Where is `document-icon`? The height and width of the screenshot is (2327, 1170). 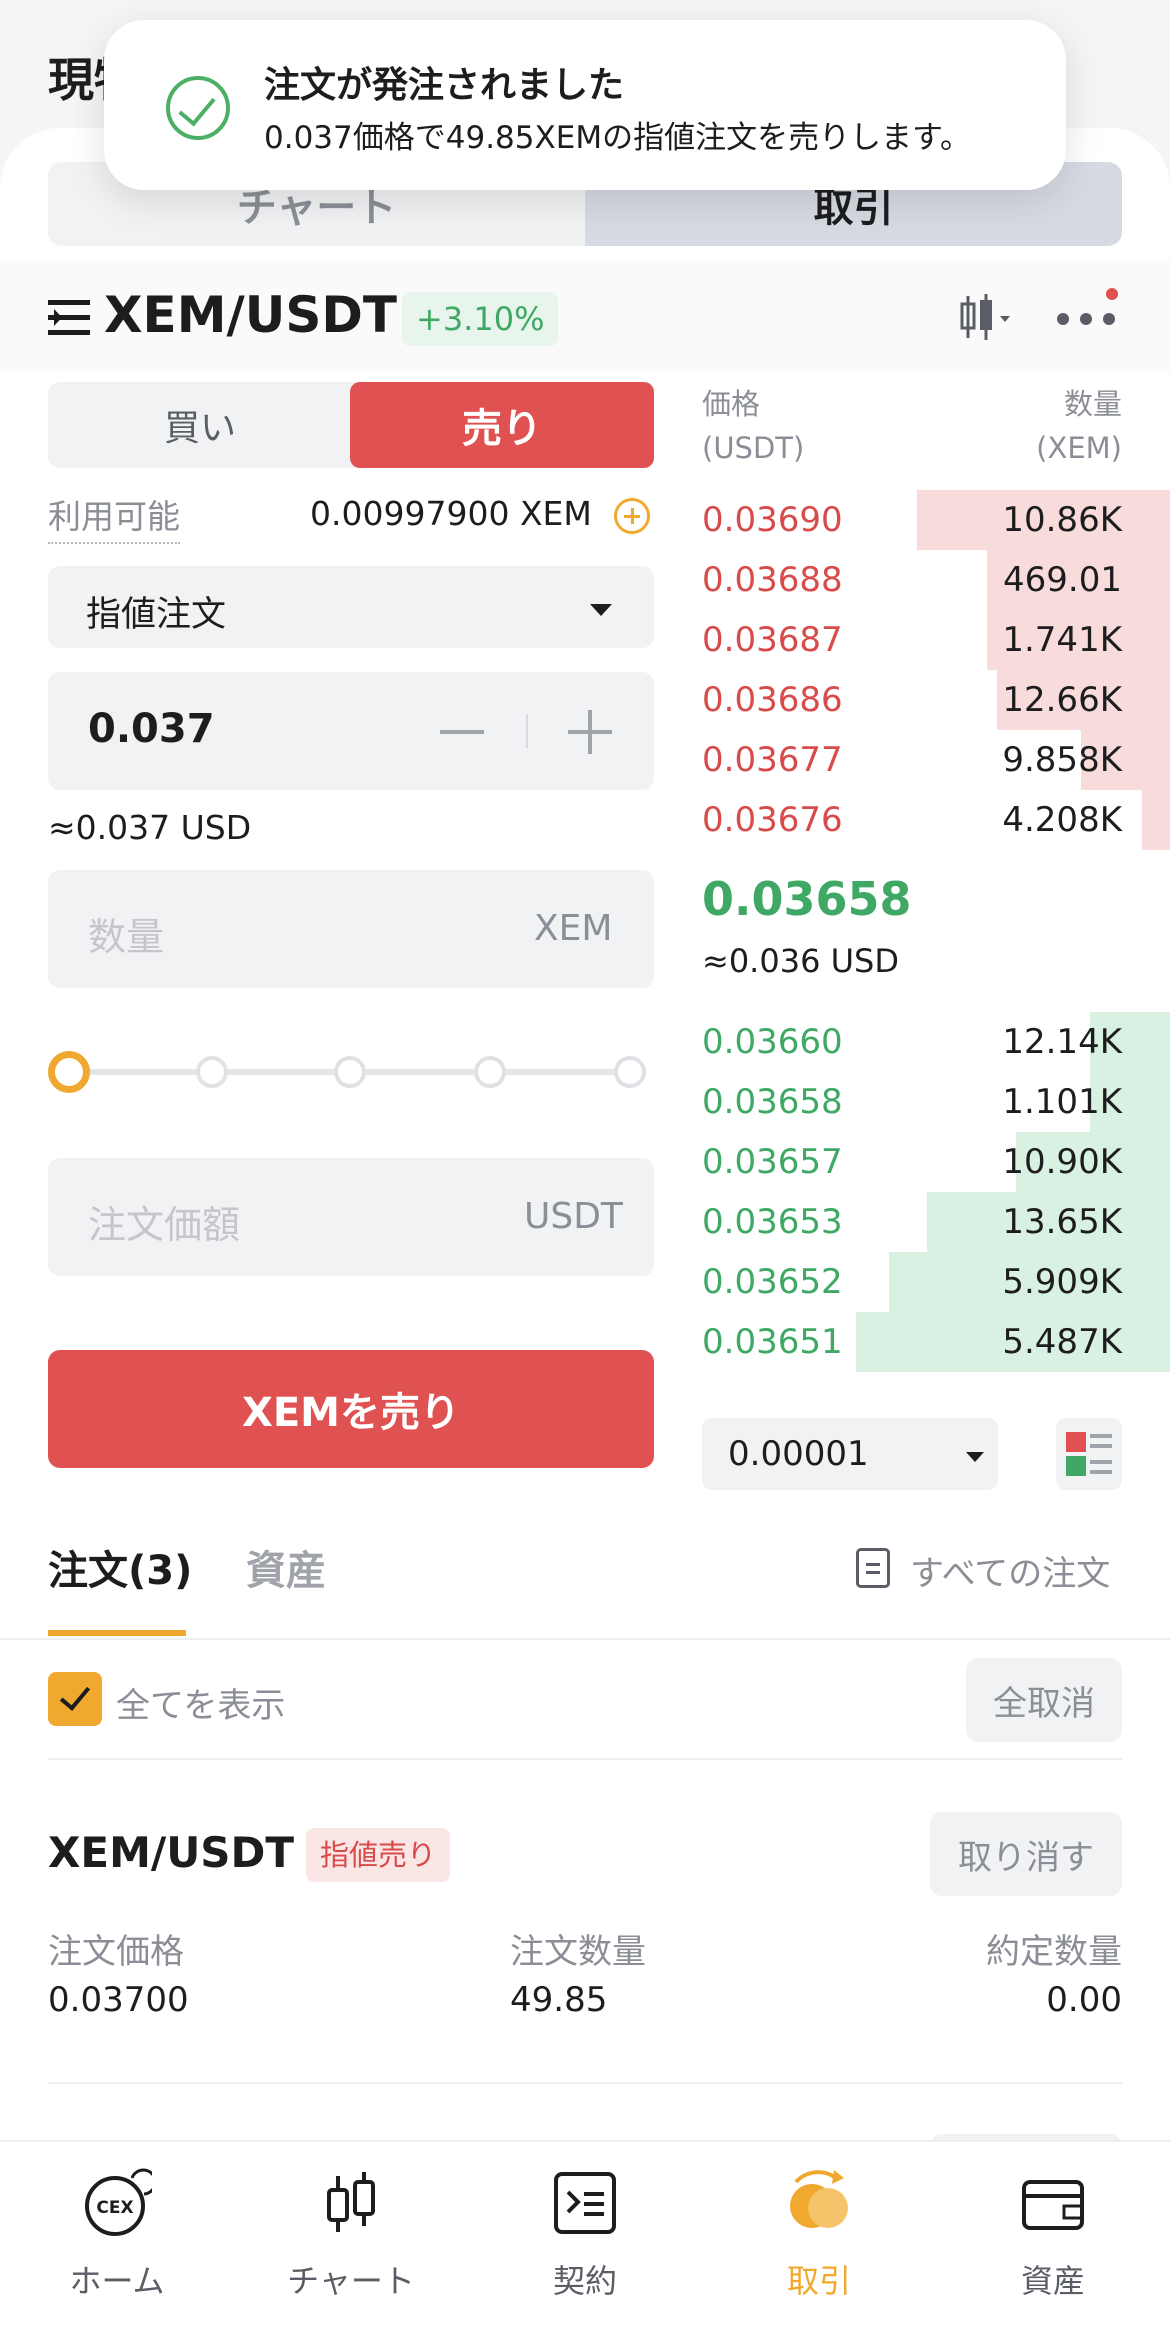
document-icon is located at coordinates (873, 1568).